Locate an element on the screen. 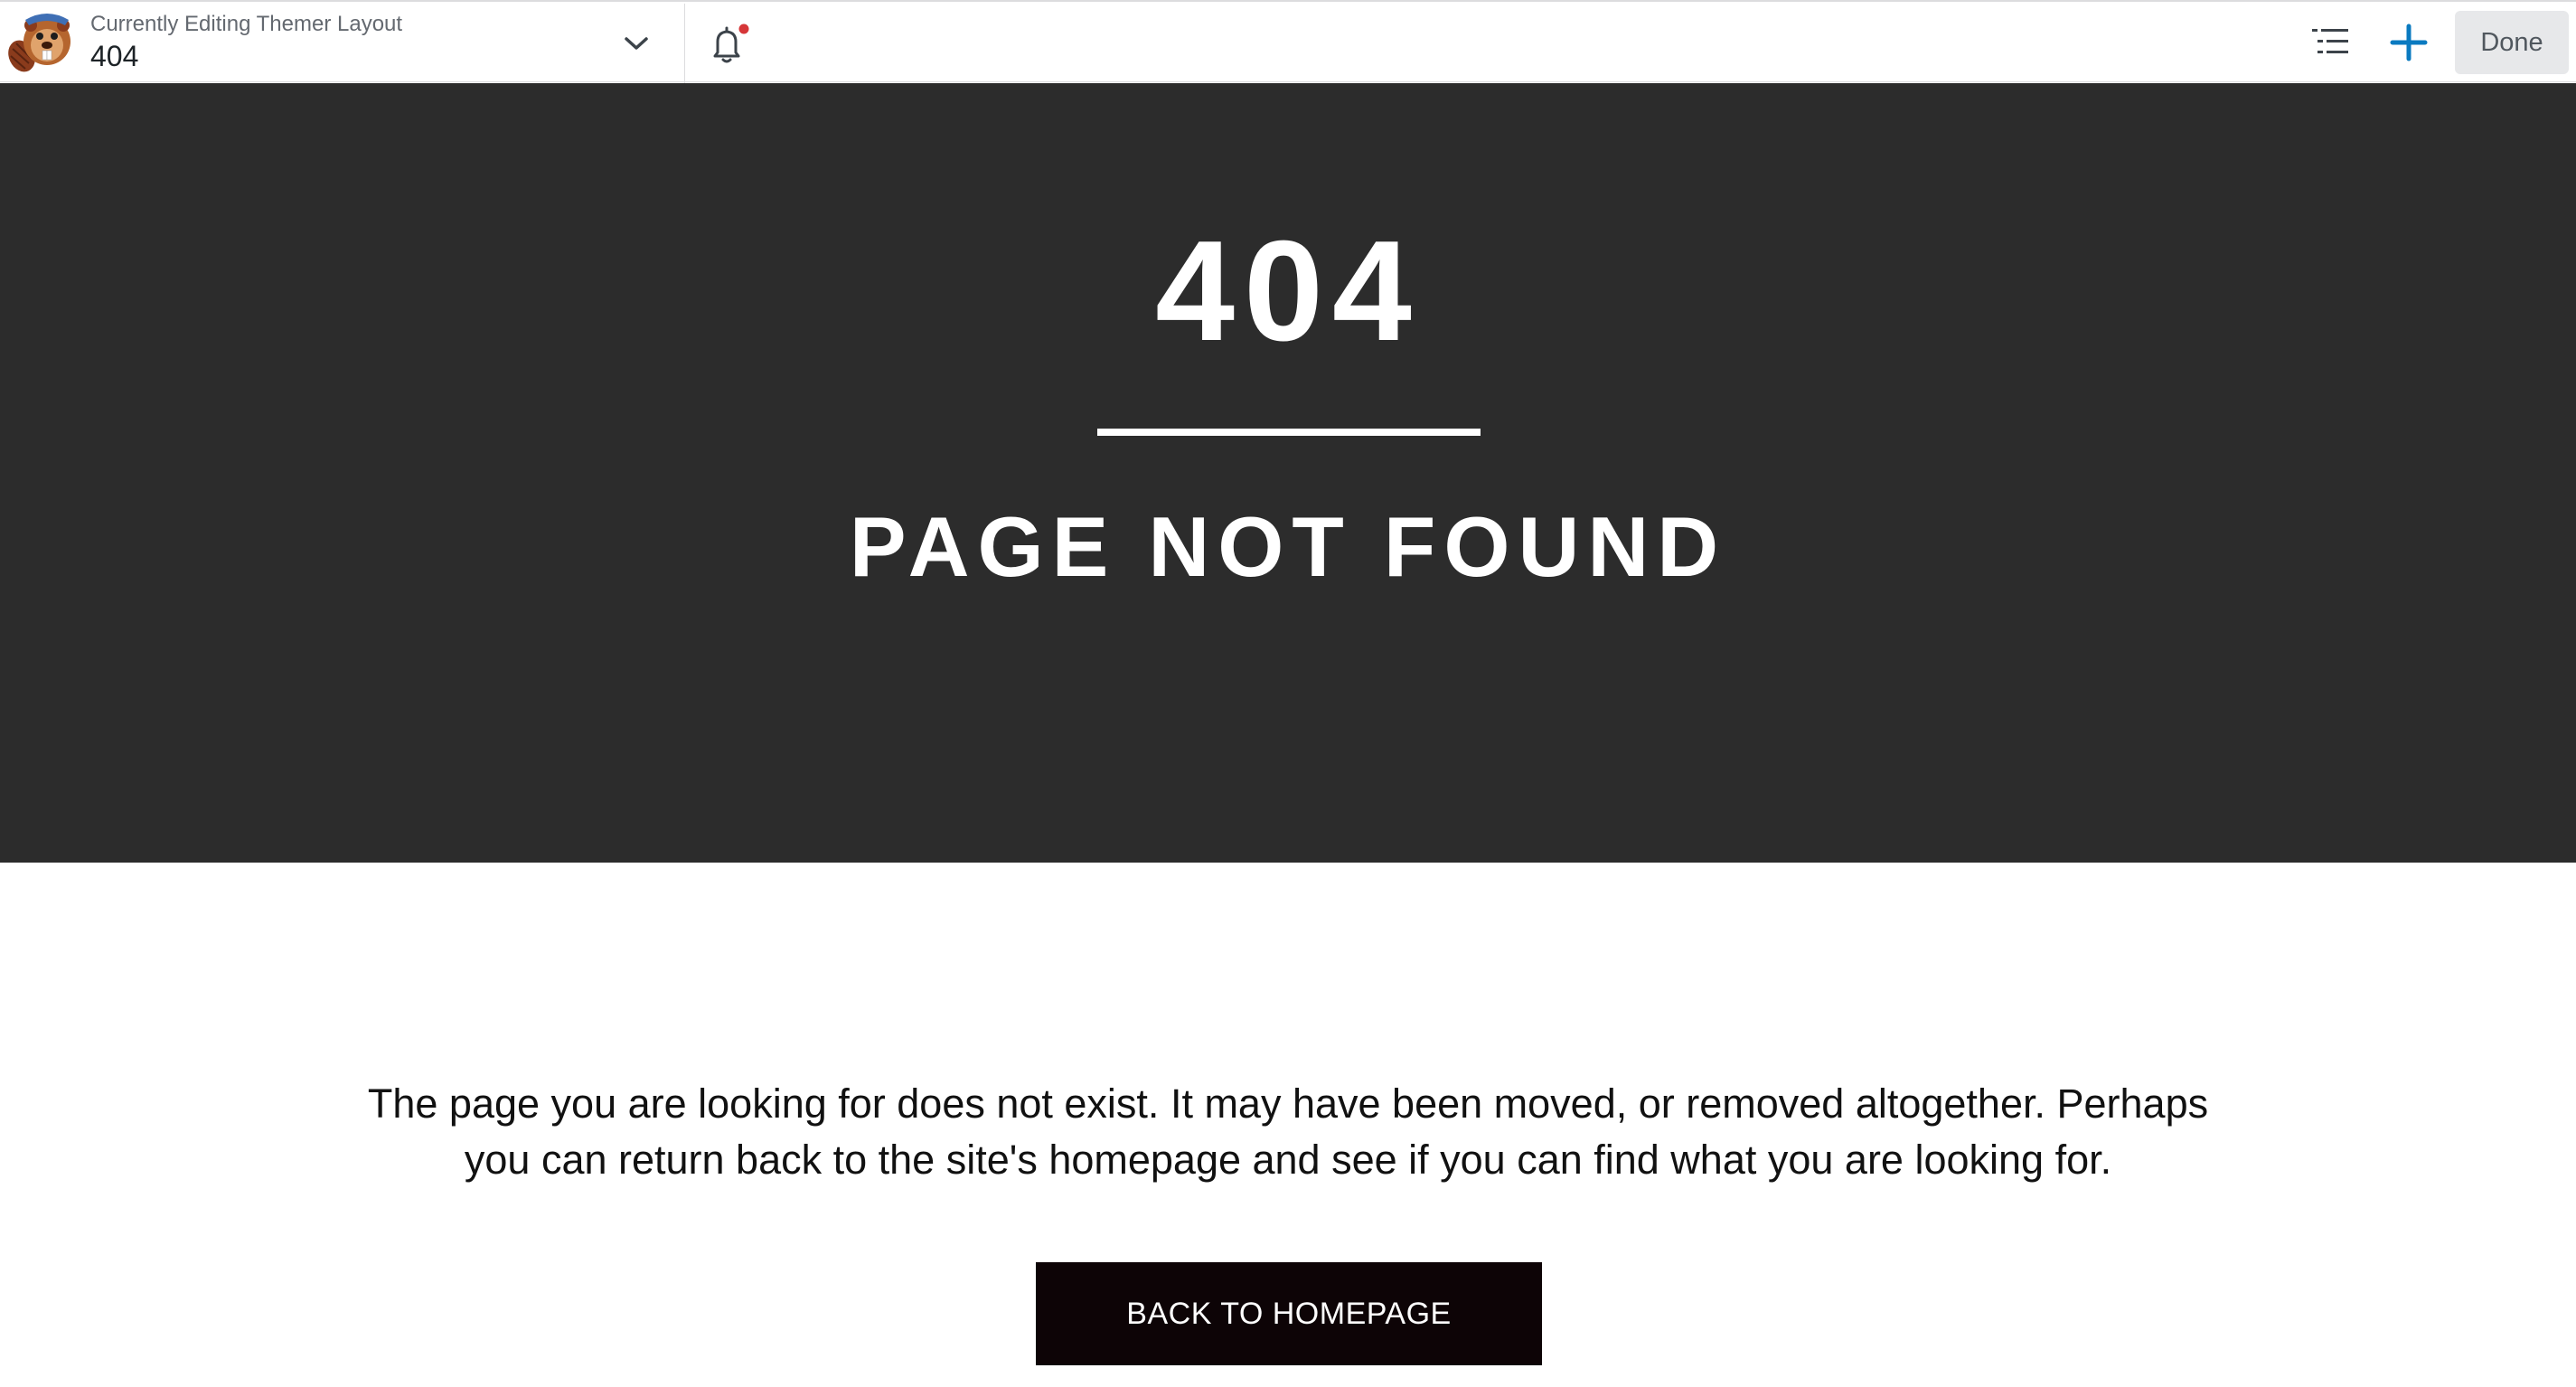 The width and height of the screenshot is (2576, 1387). heading-separator is located at coordinates (1289, 432).